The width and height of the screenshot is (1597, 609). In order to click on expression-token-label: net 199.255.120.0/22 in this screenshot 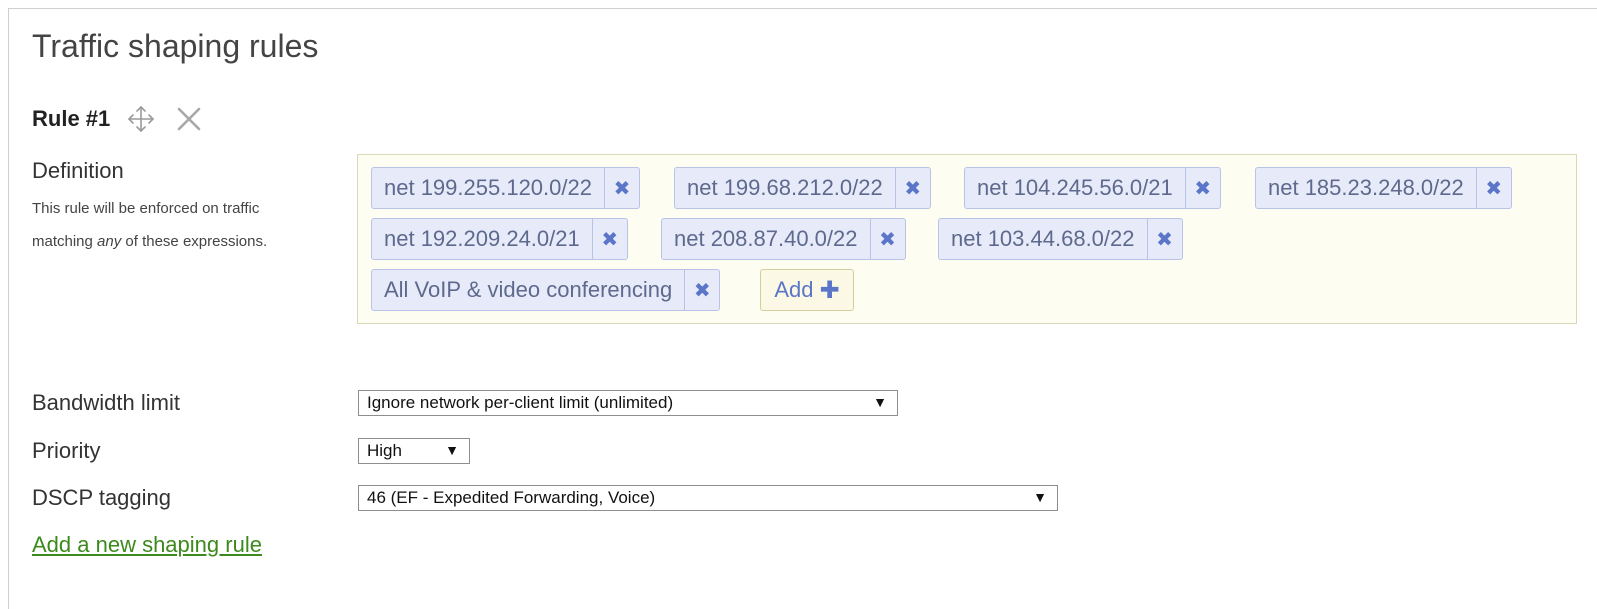, I will do `click(488, 187)`.